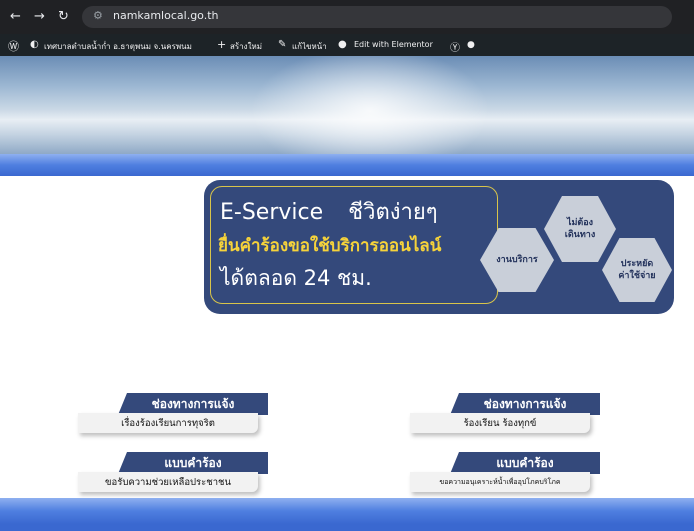 This screenshot has height=531, width=694. What do you see at coordinates (309, 46) in the screenshot?
I see `edit-page-link: แก้ไขหน้า` at bounding box center [309, 46].